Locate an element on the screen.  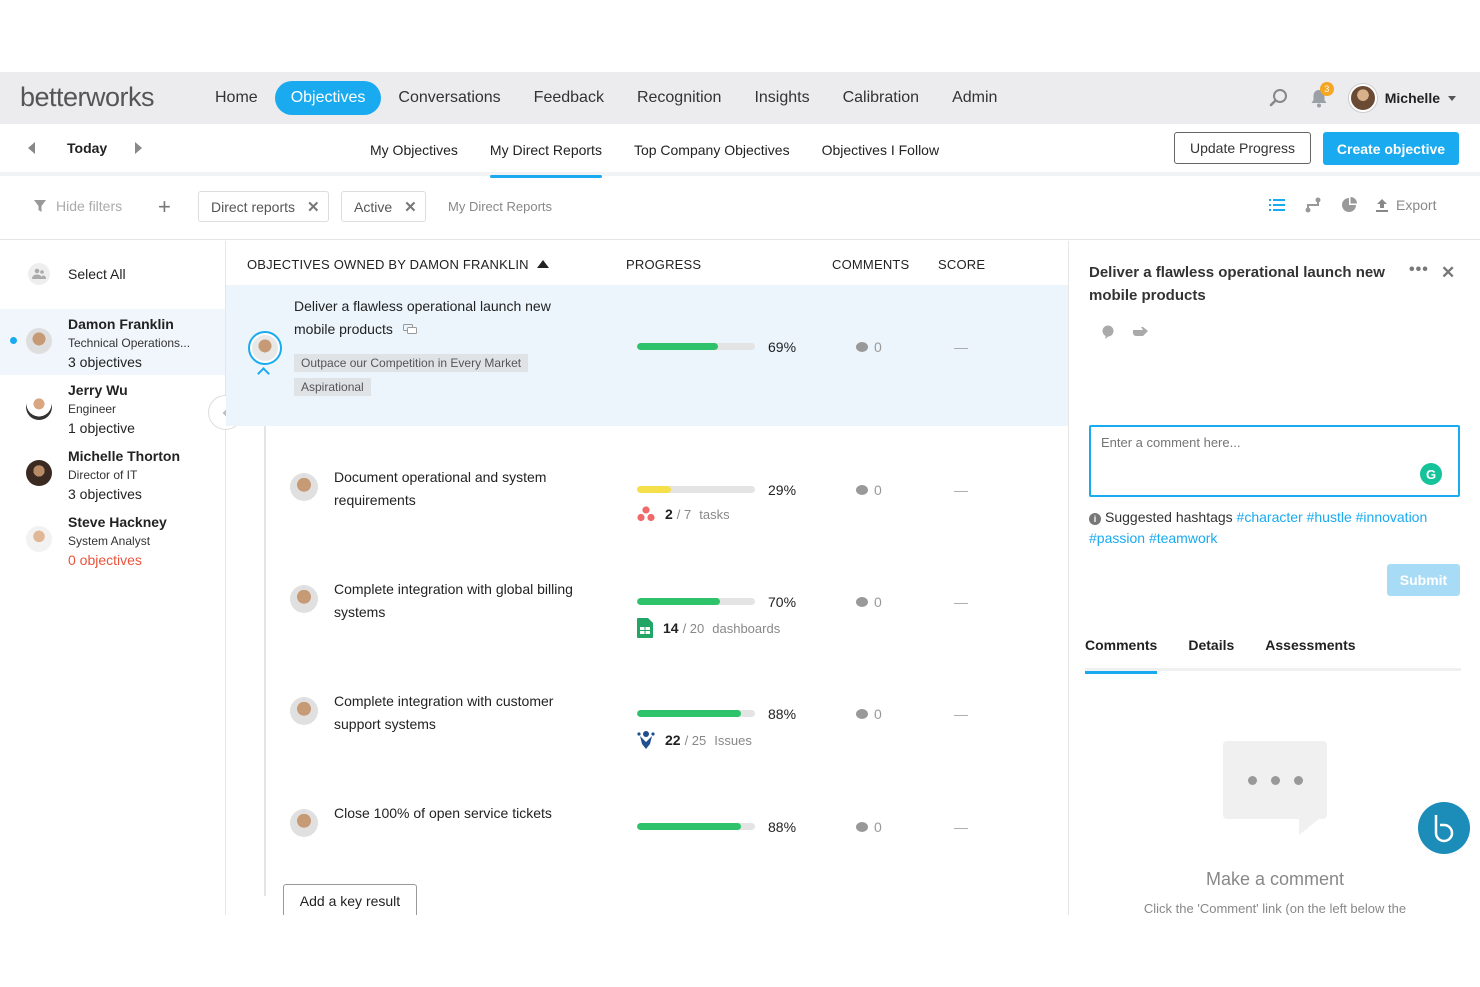
person-jerry-wu: Jerry Wu Engineer 1 objective is located at coordinates (112, 408).